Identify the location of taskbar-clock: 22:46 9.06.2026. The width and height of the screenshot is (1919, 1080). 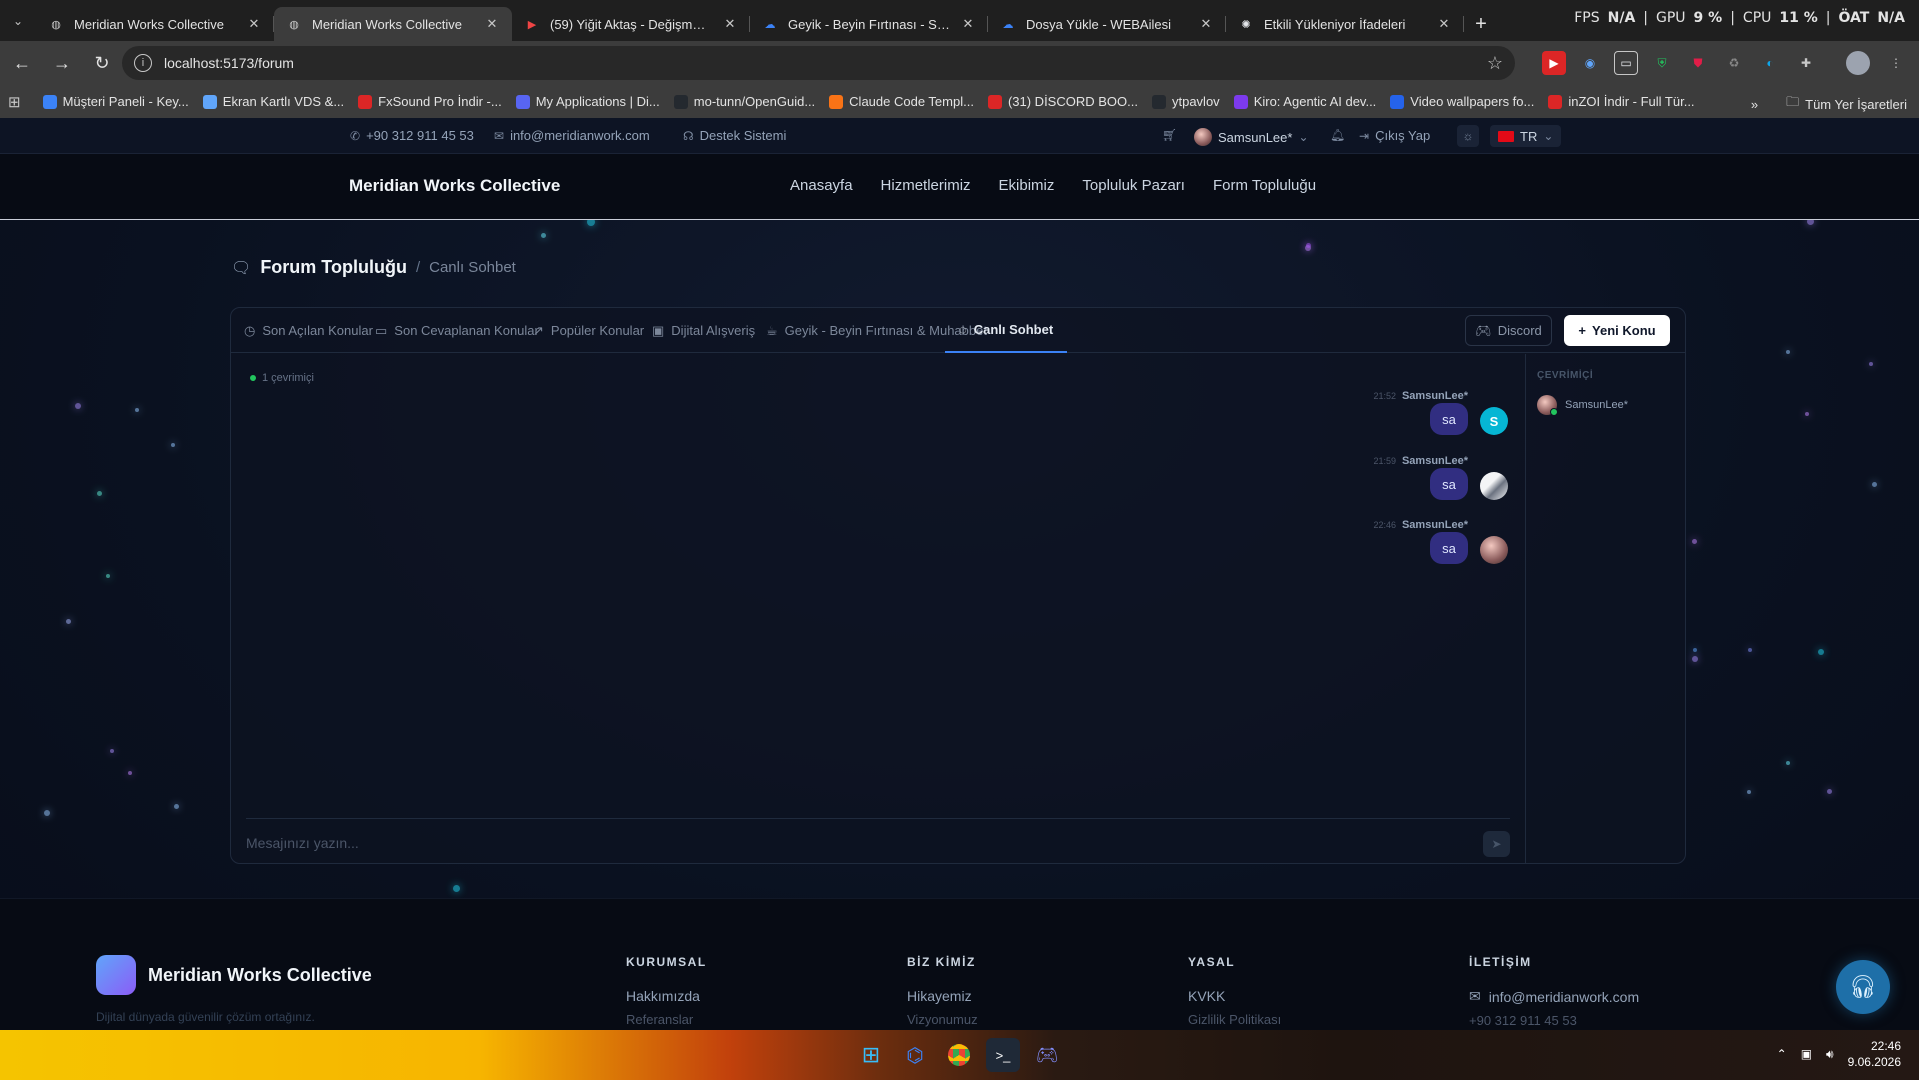
(1874, 1054).